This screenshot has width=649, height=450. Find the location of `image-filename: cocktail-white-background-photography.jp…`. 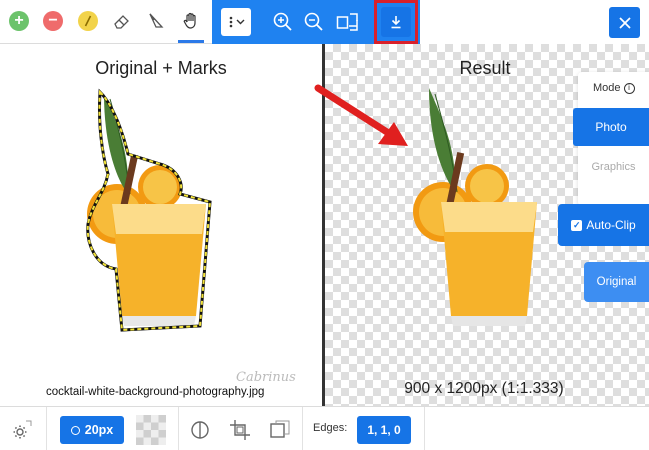

image-filename: cocktail-white-background-photography.jp… is located at coordinates (155, 392).